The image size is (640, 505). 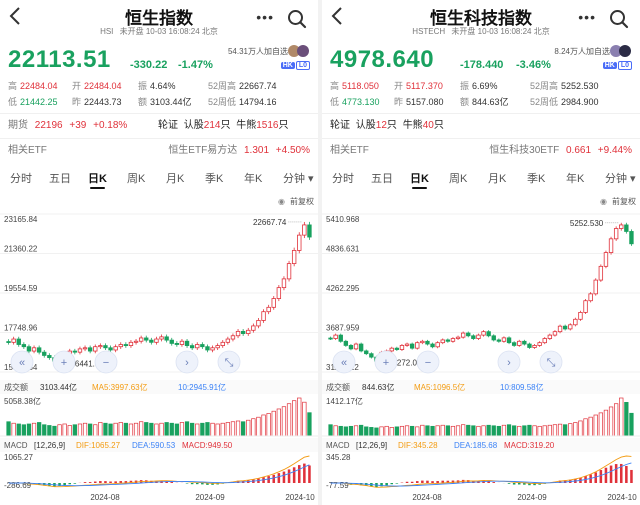 I want to click on adjust-icon: ◉, so click(x=603, y=201).